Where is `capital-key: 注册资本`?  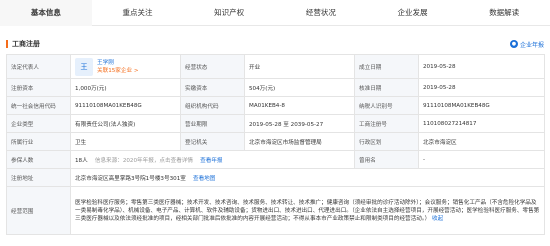
capital-key: 注册资本 is located at coordinates (38, 87).